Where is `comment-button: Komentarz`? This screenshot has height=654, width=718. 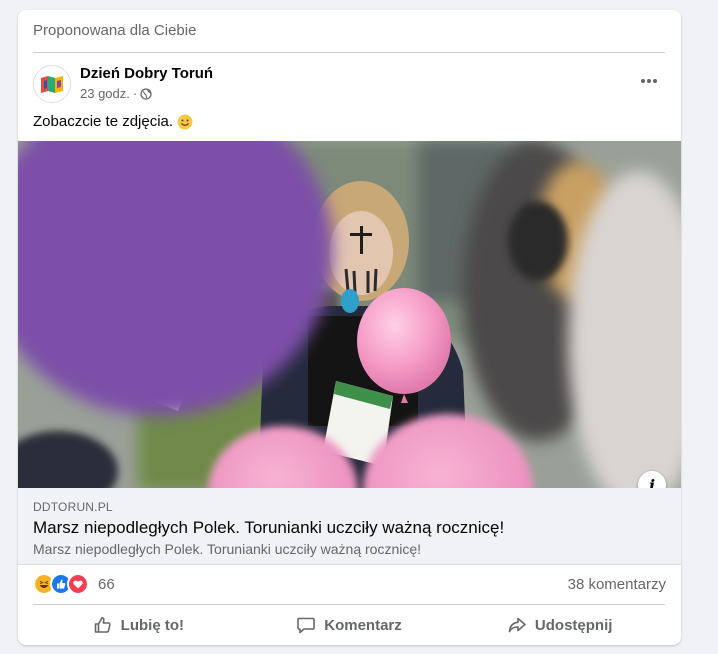 comment-button: Komentarz is located at coordinates (349, 625).